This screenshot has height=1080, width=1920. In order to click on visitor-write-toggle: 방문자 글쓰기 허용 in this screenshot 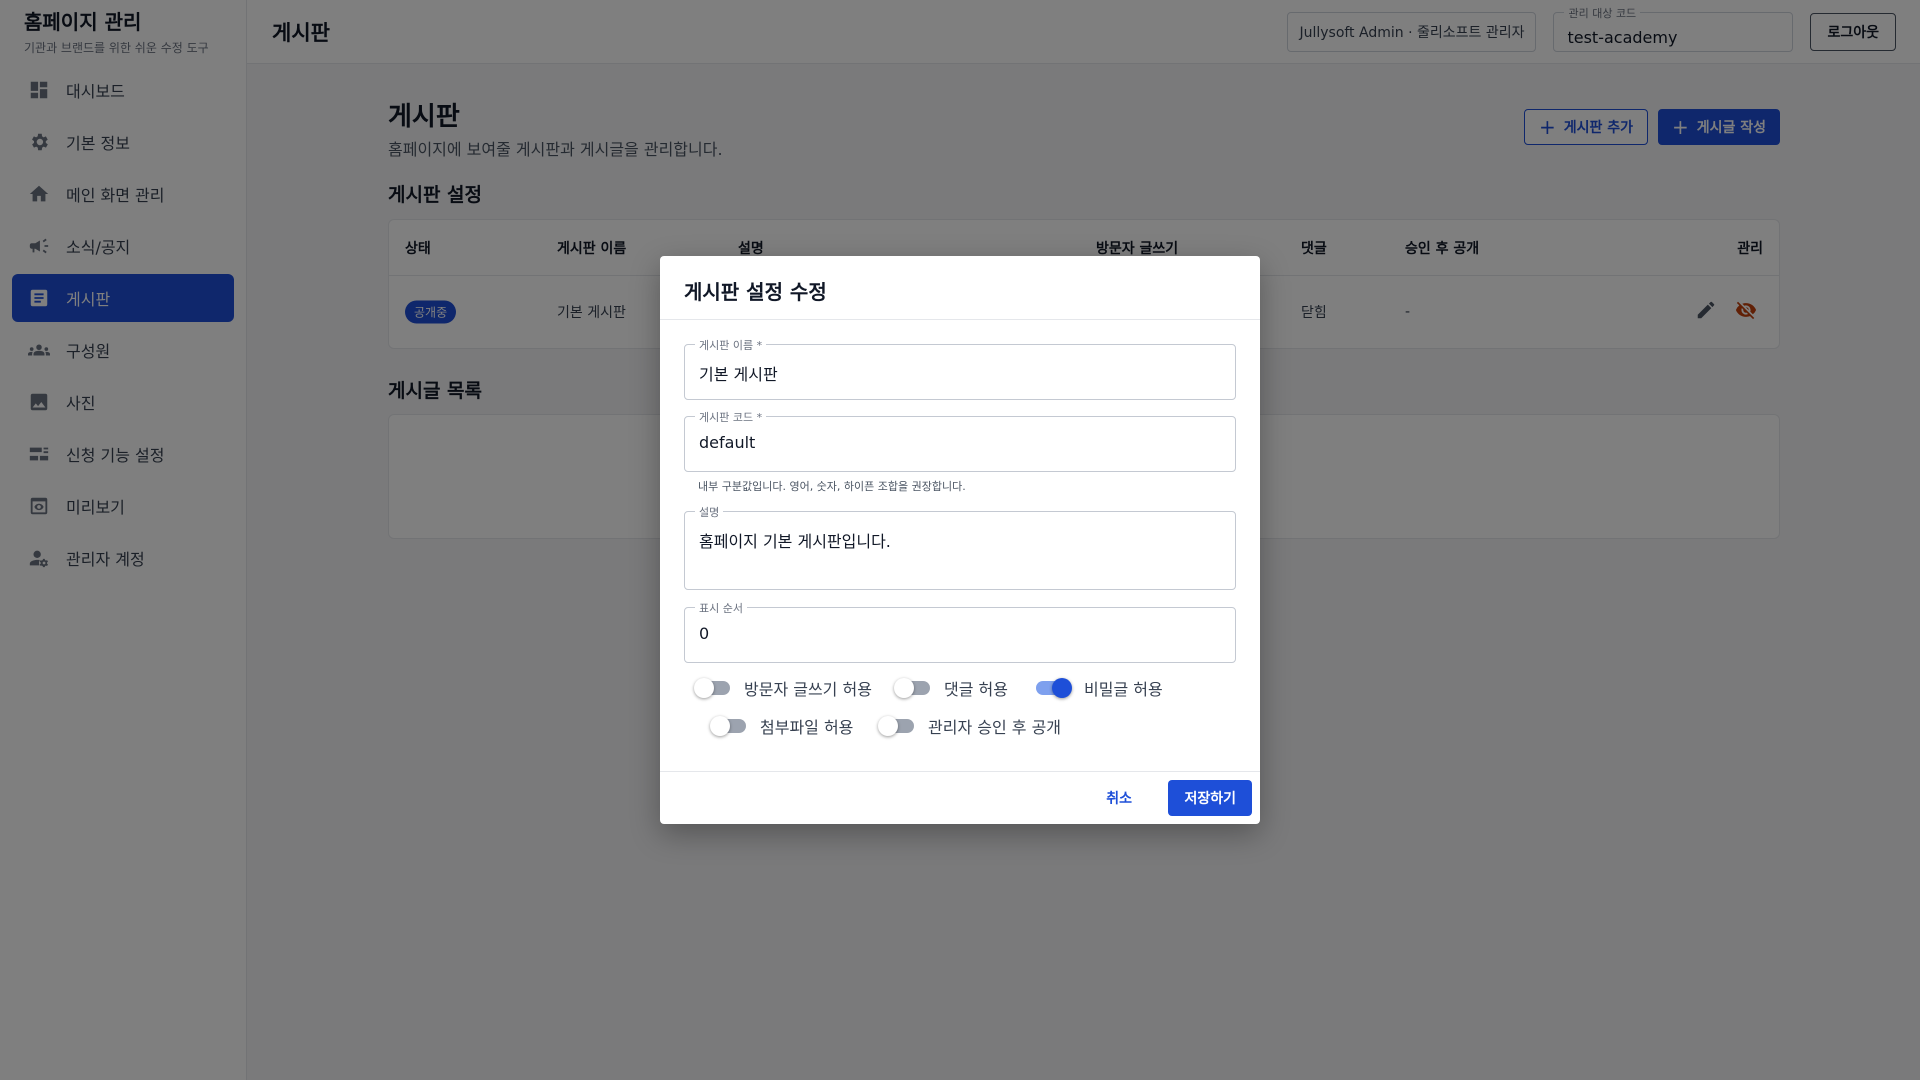, I will do `click(783, 688)`.